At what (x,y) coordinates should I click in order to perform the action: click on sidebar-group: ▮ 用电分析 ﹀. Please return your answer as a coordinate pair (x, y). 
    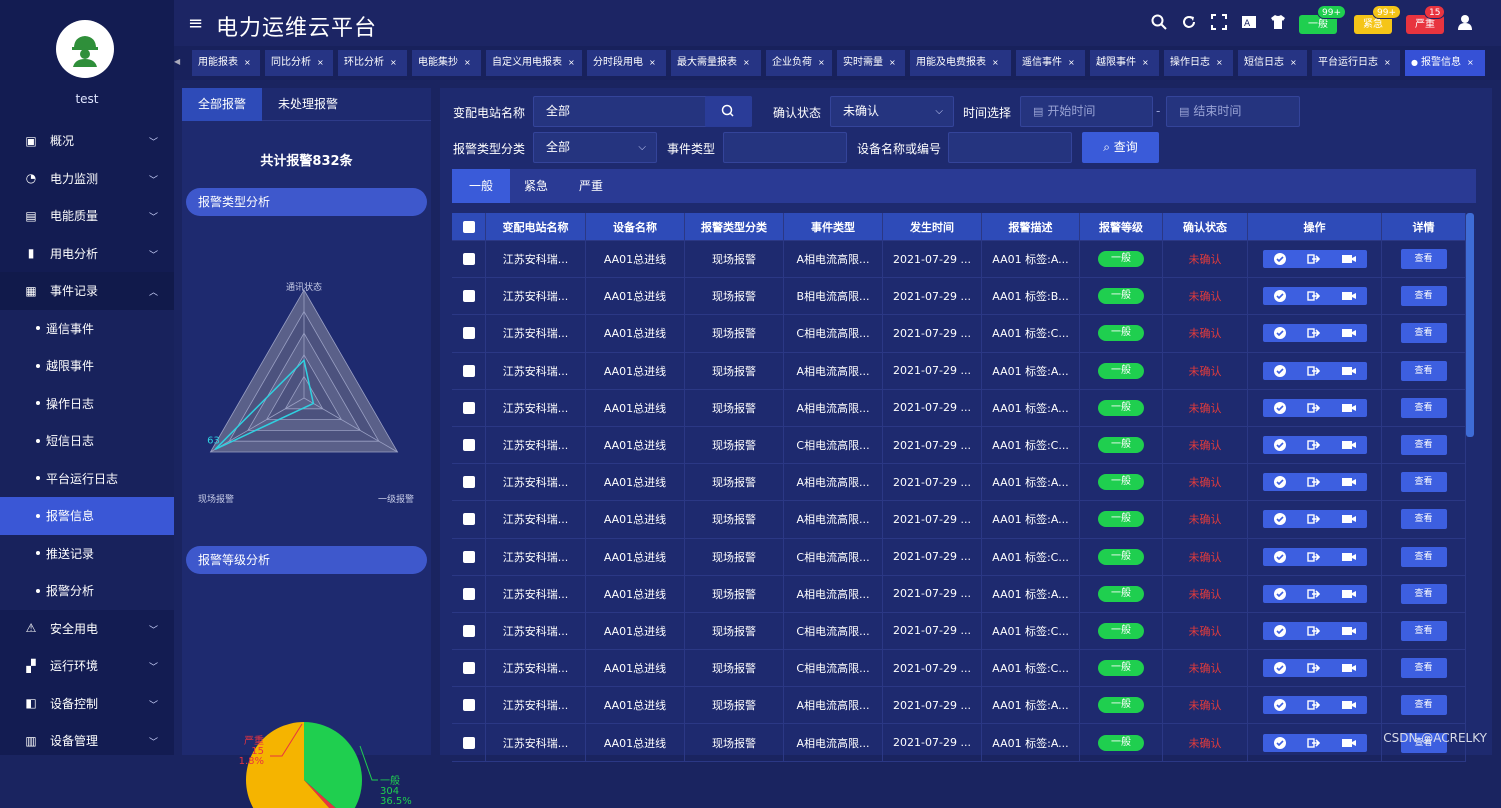
    Looking at the image, I should click on (87, 254).